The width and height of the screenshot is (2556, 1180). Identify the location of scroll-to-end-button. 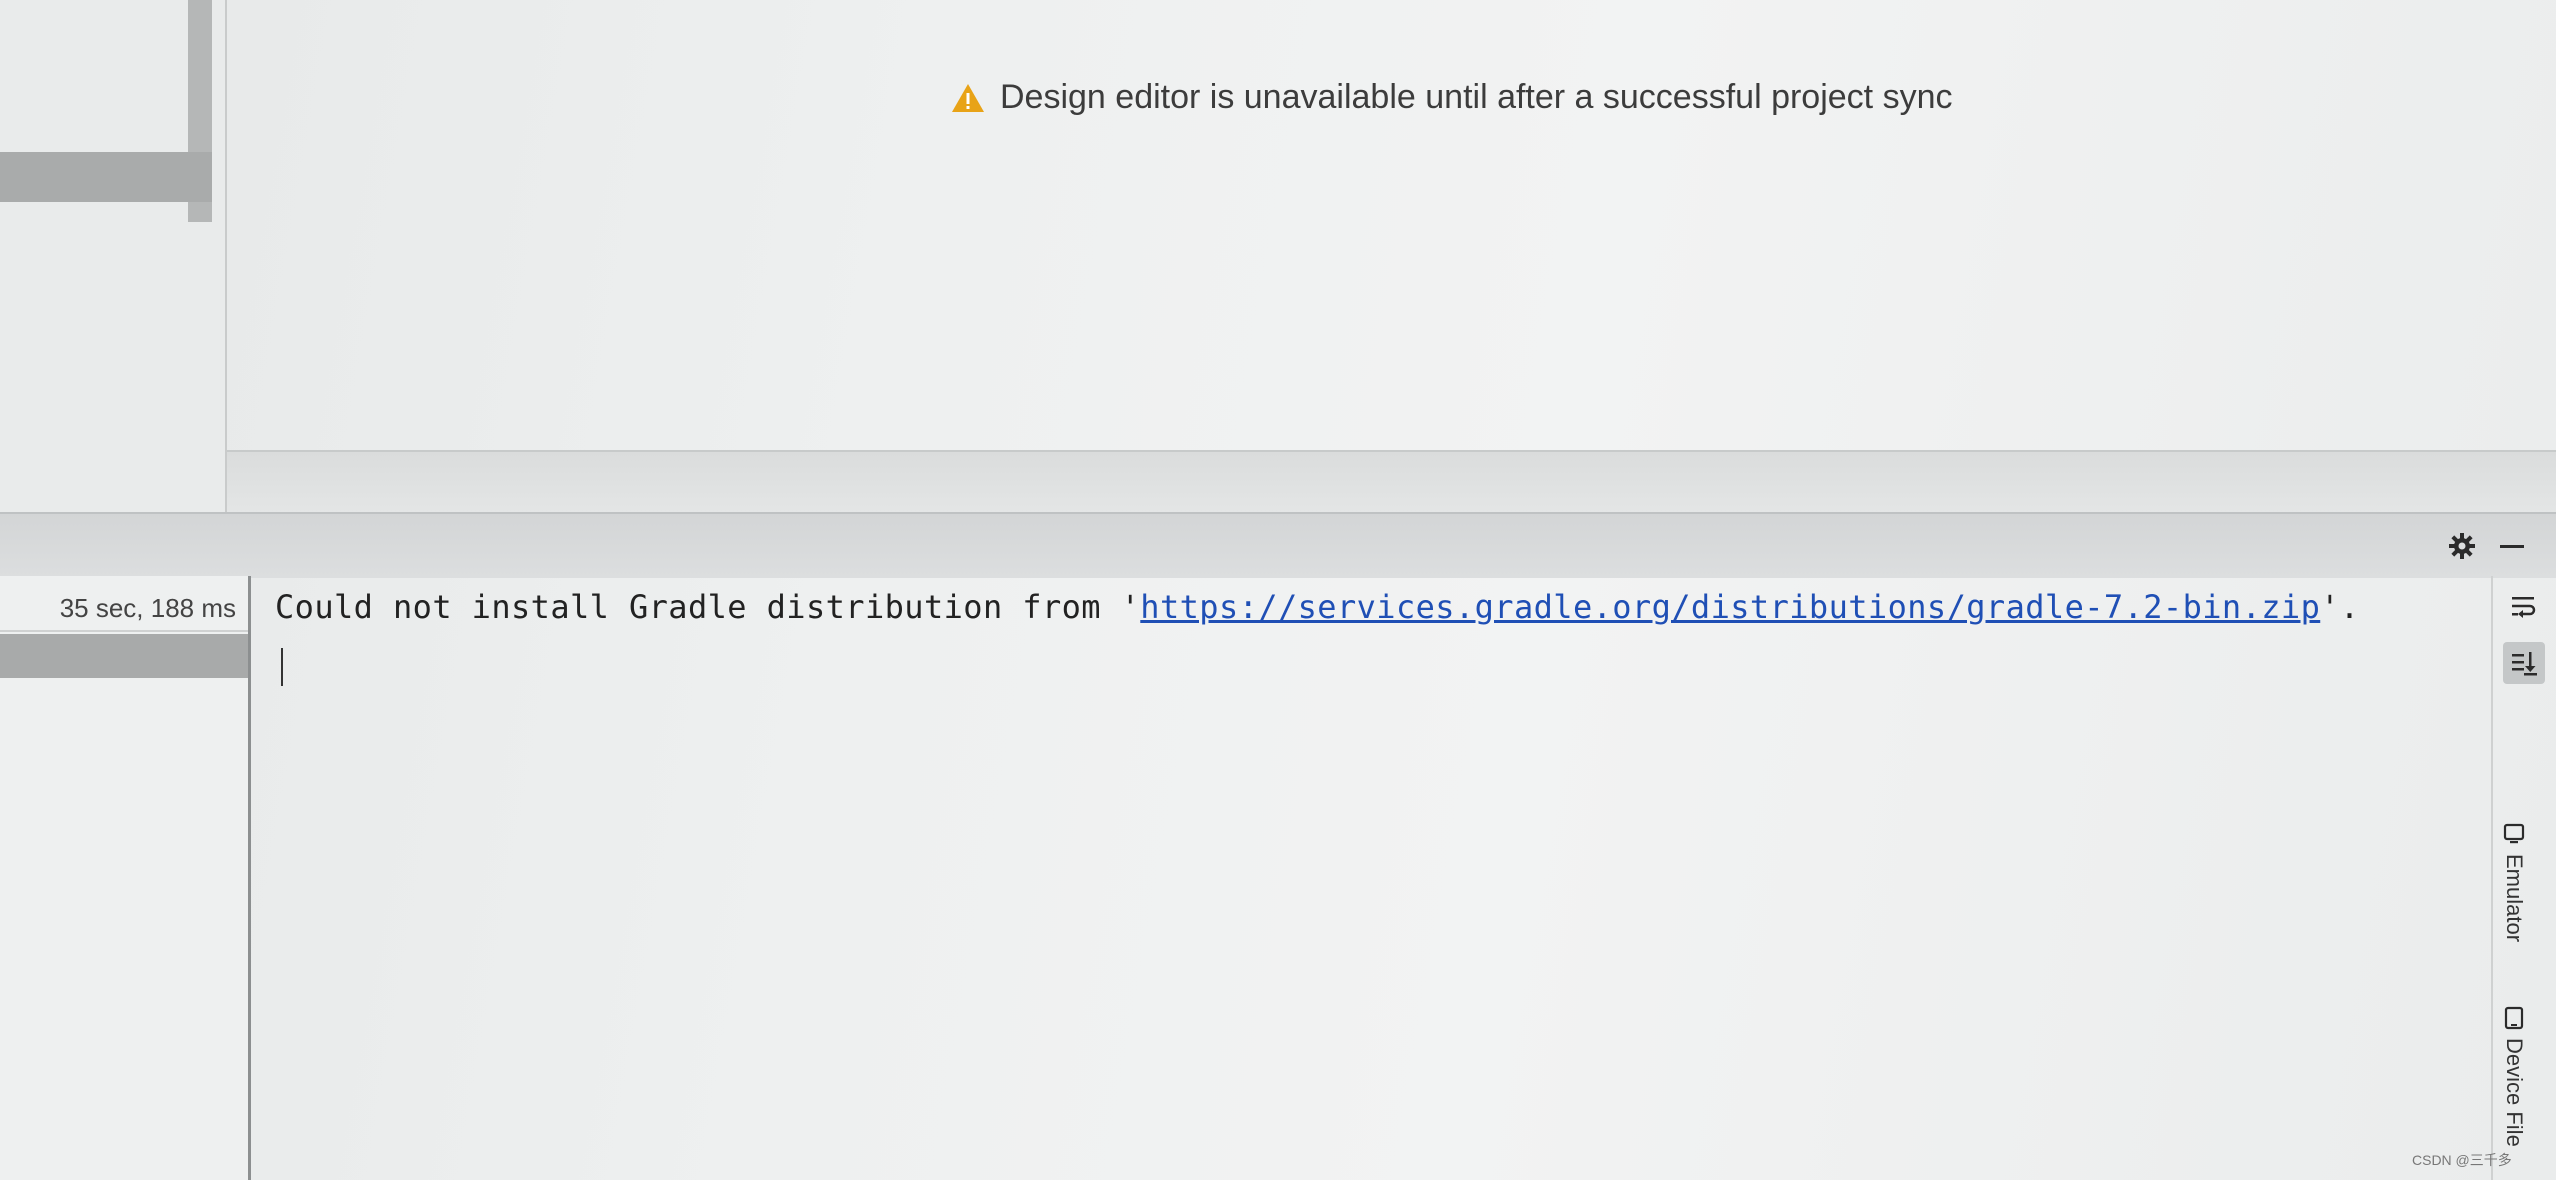
(2524, 663).